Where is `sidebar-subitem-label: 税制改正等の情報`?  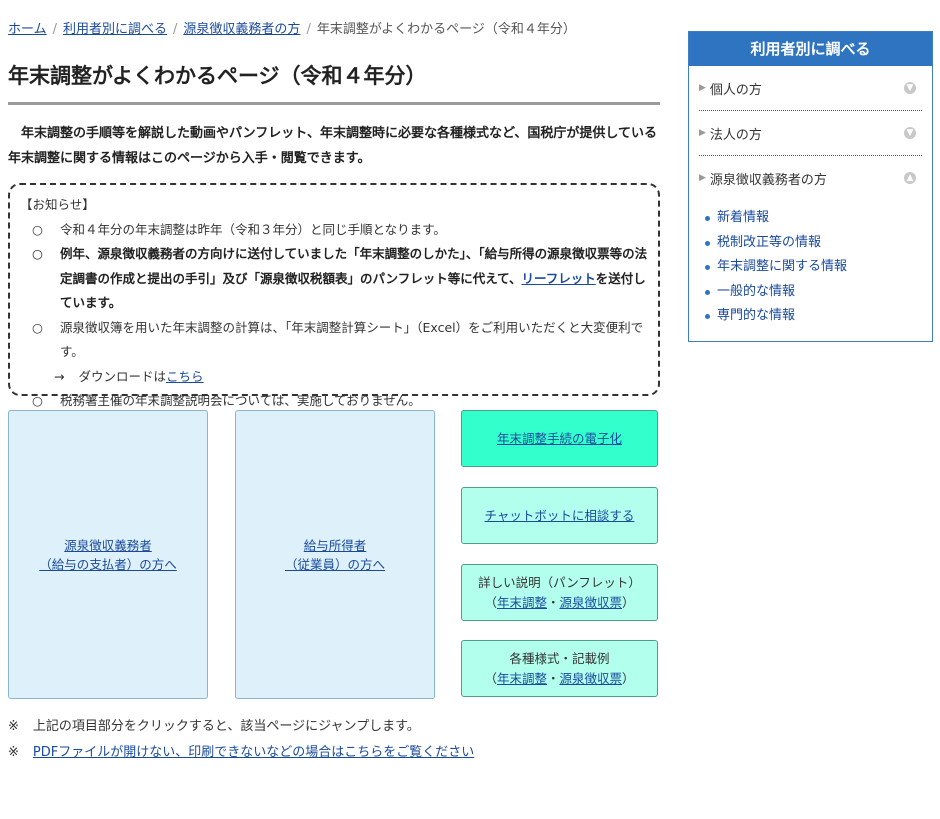
sidebar-subitem-label: 税制改正等の情報 is located at coordinates (769, 242).